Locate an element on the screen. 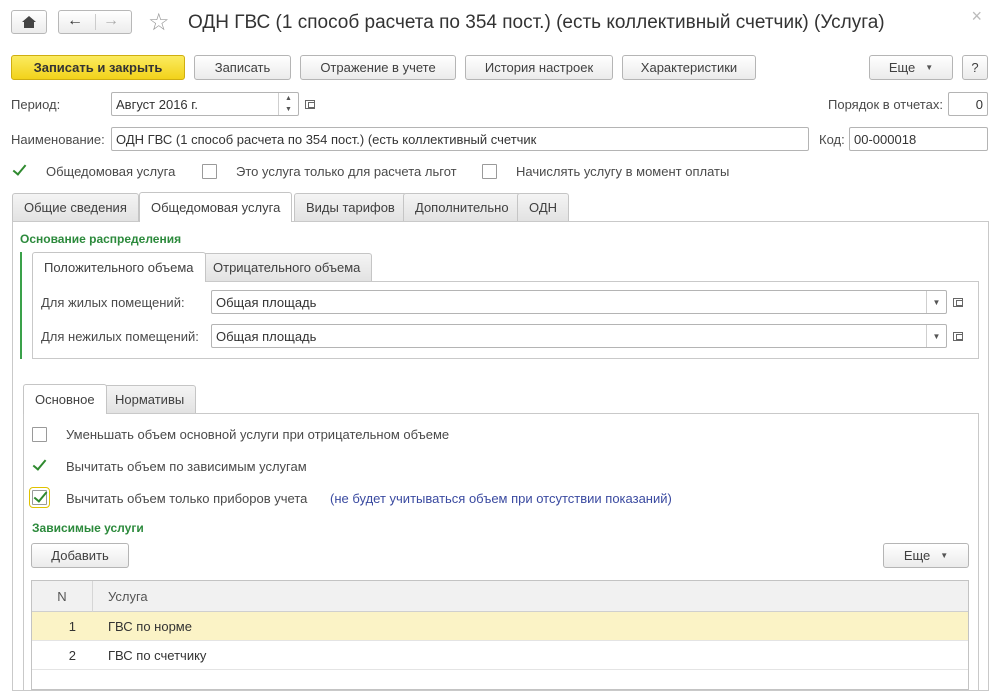  distribution-accent-bar is located at coordinates (21, 305).